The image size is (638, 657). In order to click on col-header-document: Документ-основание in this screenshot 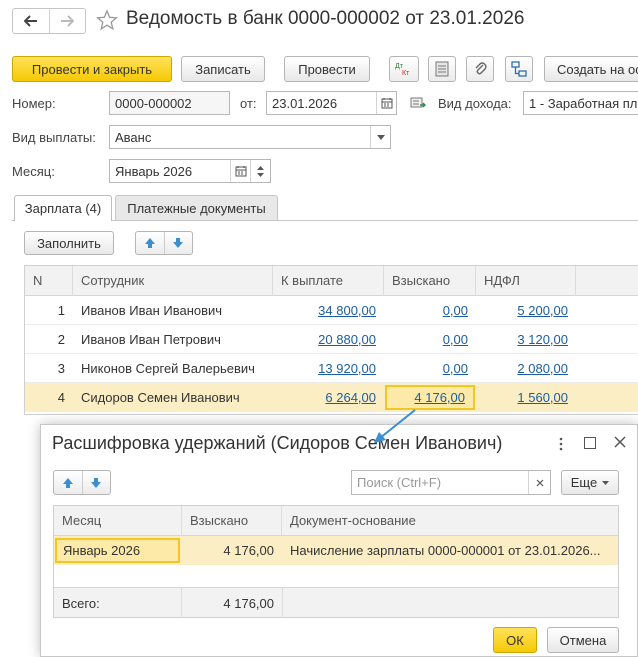, I will do `click(450, 521)`.